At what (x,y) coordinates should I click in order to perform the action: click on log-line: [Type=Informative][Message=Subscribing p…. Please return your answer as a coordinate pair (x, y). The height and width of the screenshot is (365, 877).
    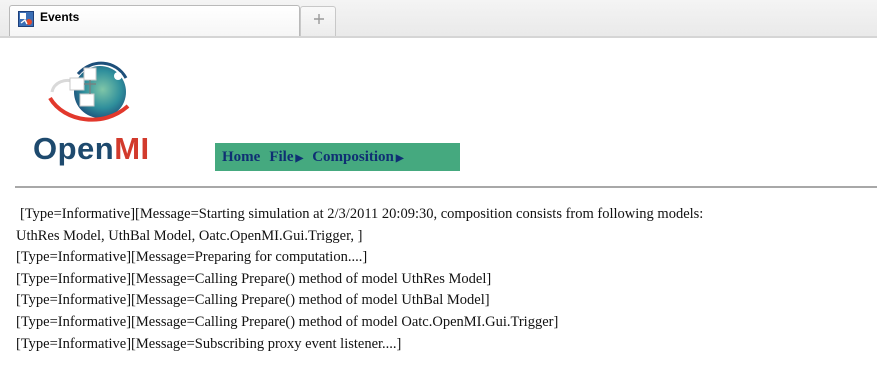
    Looking at the image, I should click on (209, 343).